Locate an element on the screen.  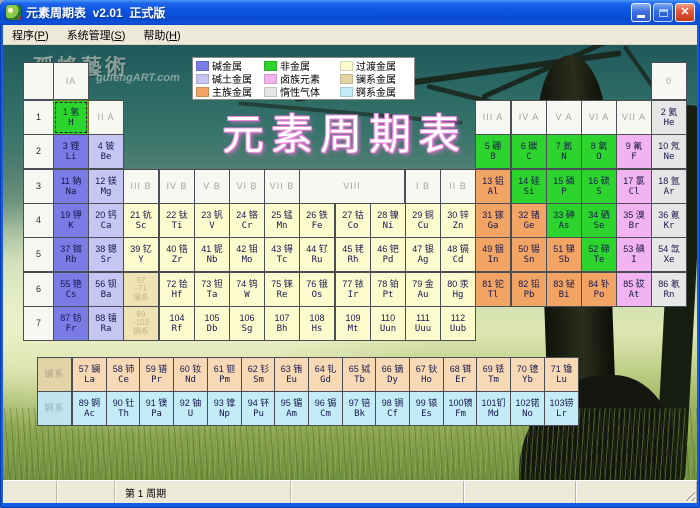
element-In: 49 铟 In is located at coordinates (493, 254).